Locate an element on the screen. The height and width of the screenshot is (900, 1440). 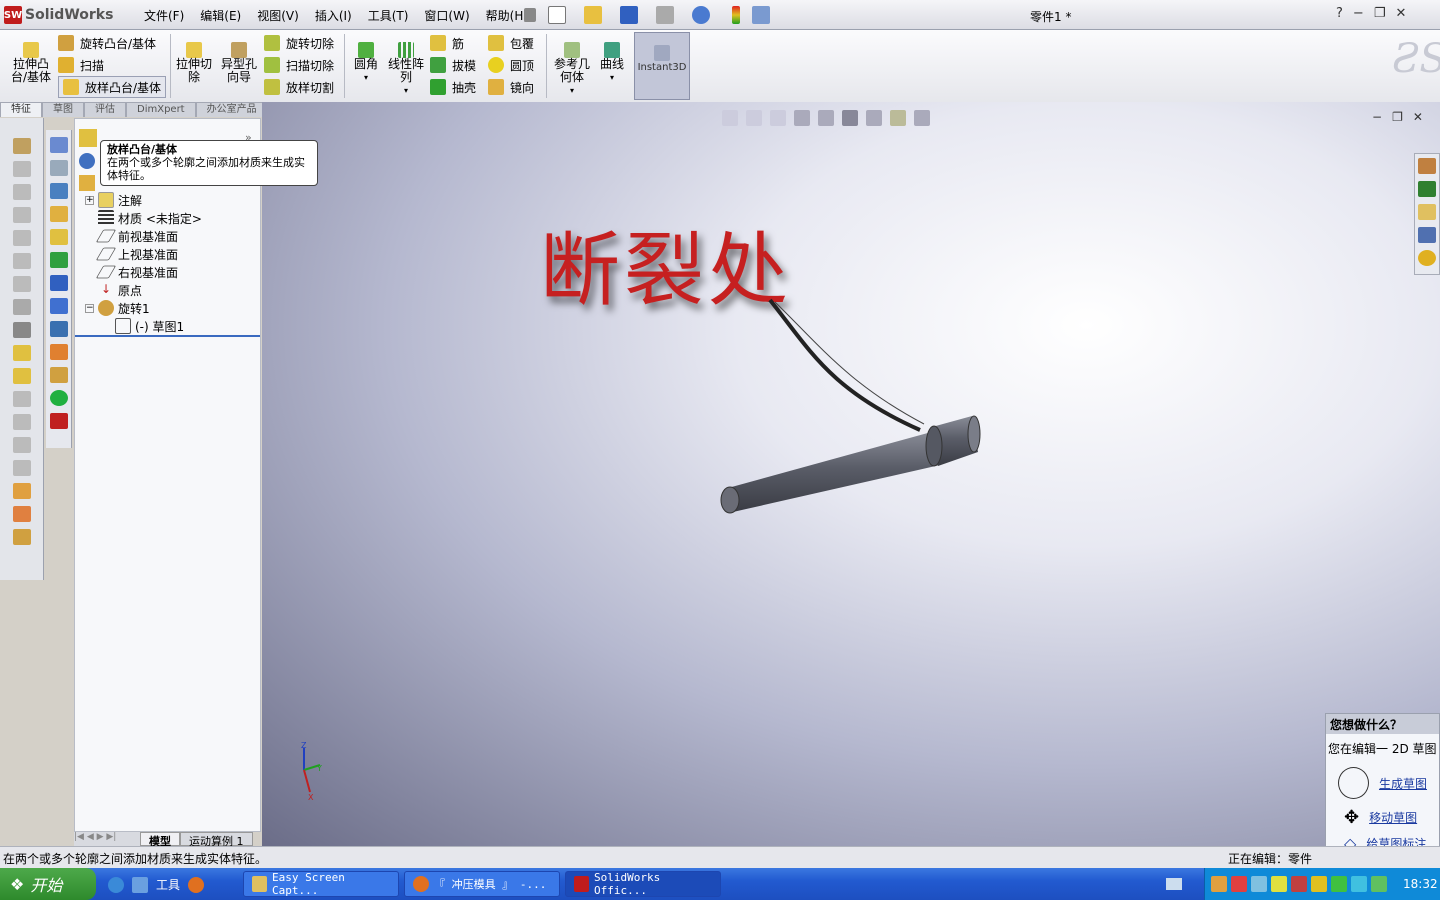
rib-button: 筋 is located at coordinates (453, 43).